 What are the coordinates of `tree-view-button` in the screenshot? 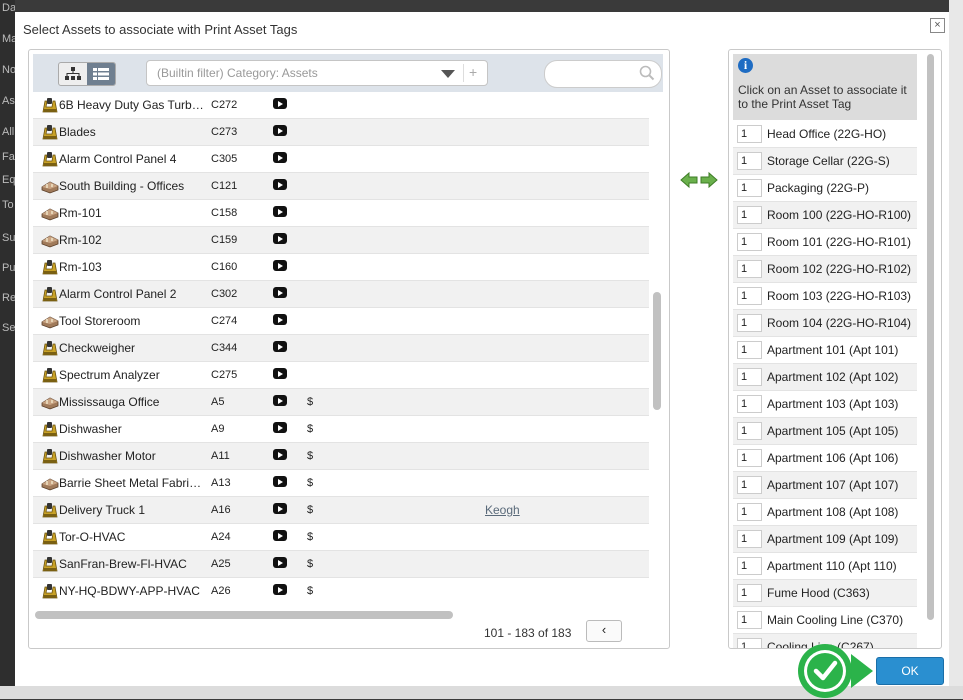 It's located at (73, 74).